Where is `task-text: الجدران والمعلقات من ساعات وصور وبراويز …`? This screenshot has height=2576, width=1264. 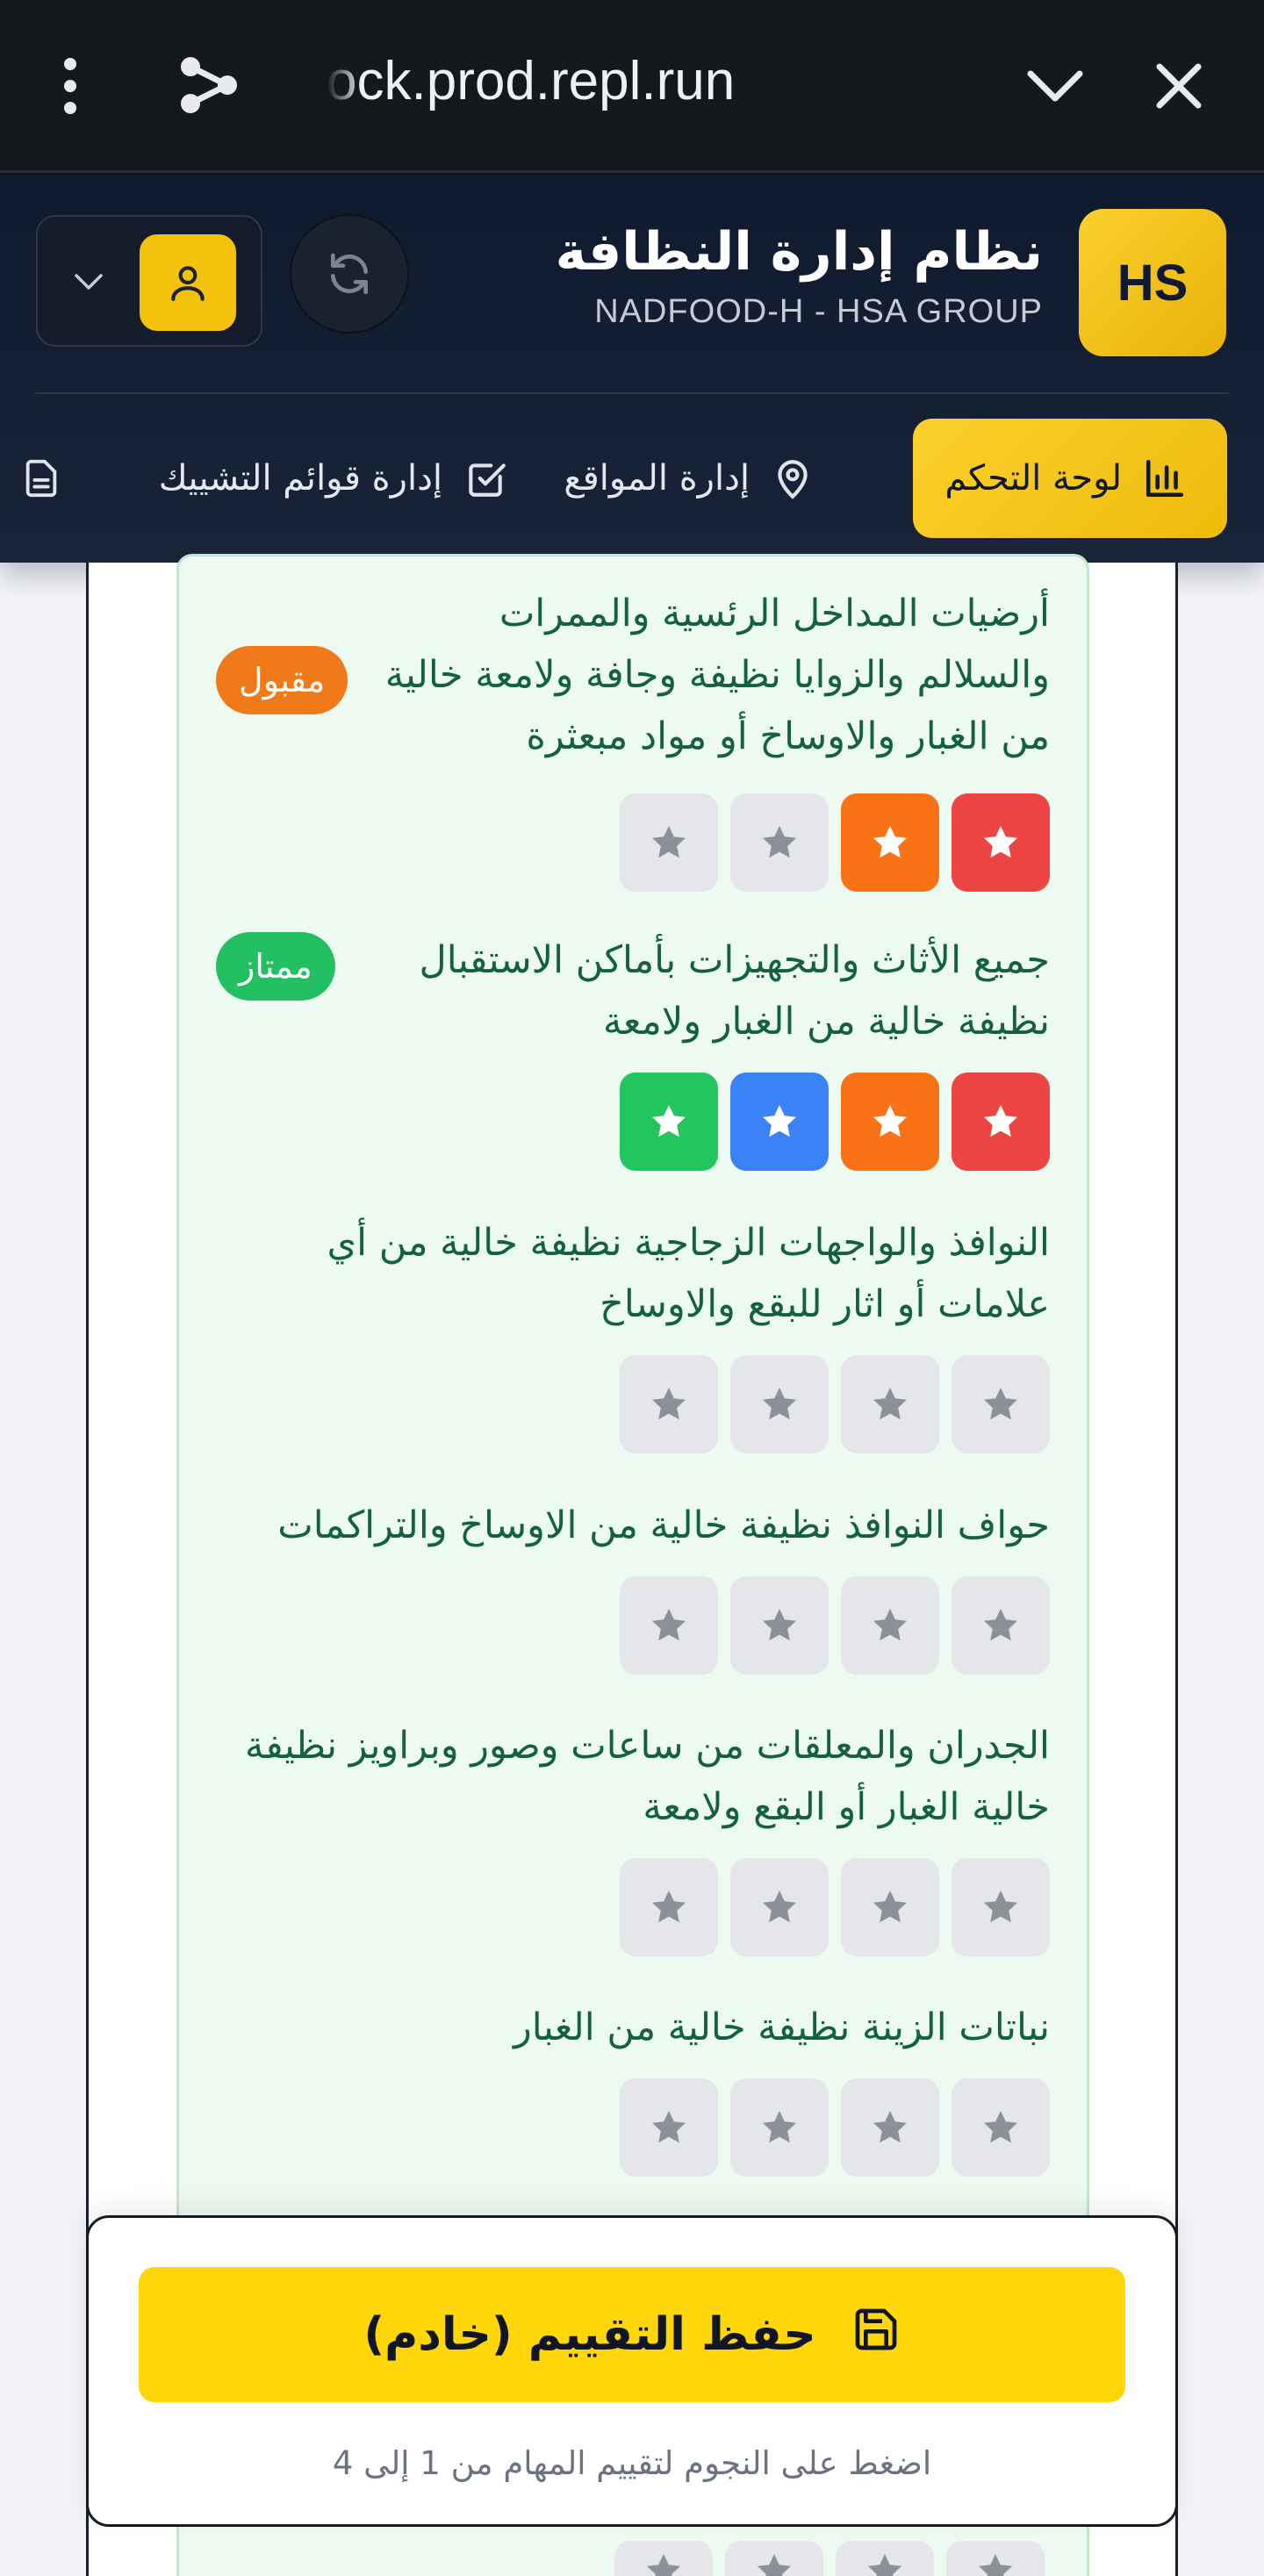 task-text: الجدران والمعلقات من ساعات وصور وبراويز … is located at coordinates (647, 1776).